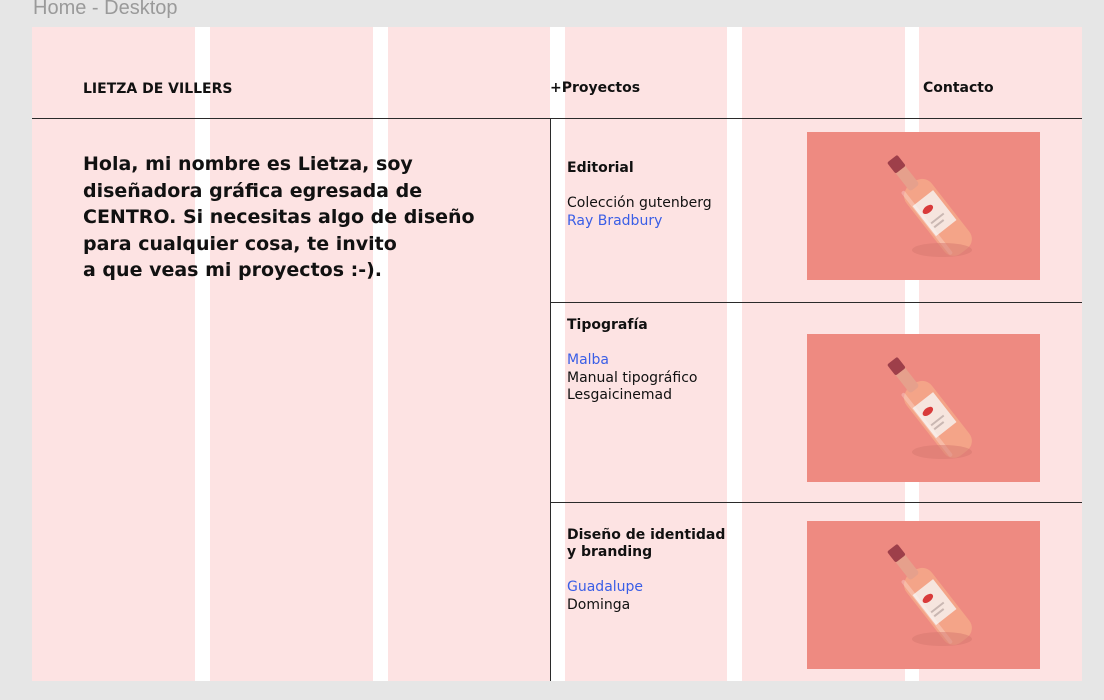 The image size is (1104, 700). What do you see at coordinates (646, 543) in the screenshot?
I see `section-title-branding: Diseño de identidad y branding` at bounding box center [646, 543].